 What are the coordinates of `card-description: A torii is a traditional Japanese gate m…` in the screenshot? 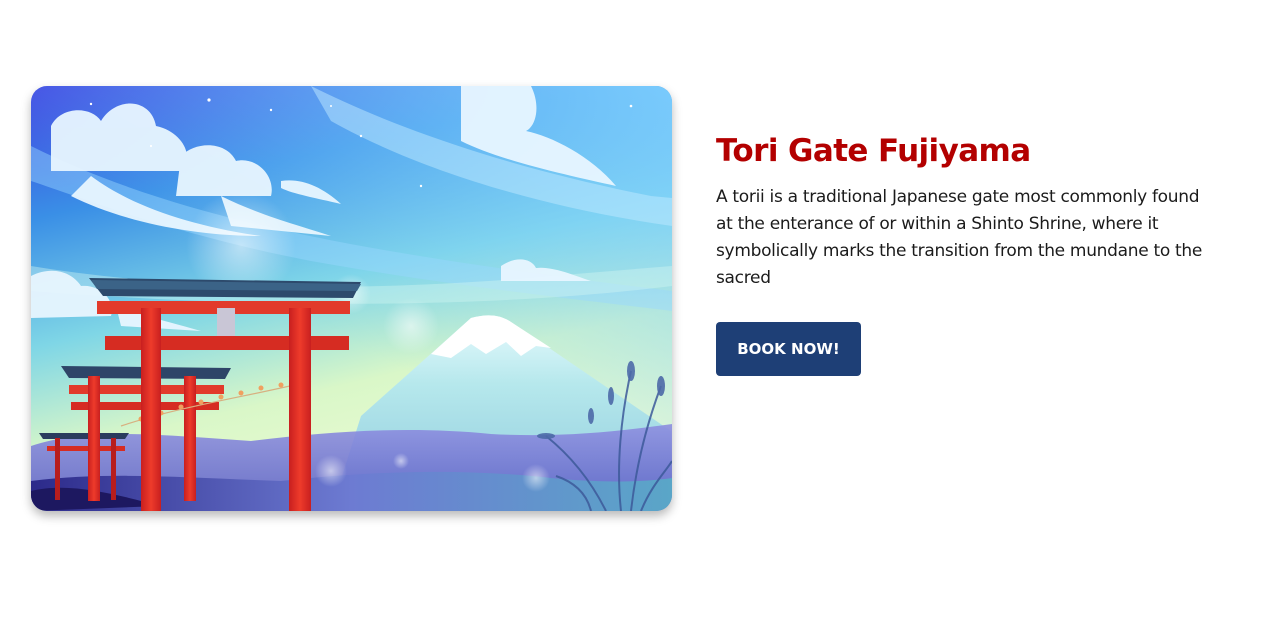 It's located at (959, 237).